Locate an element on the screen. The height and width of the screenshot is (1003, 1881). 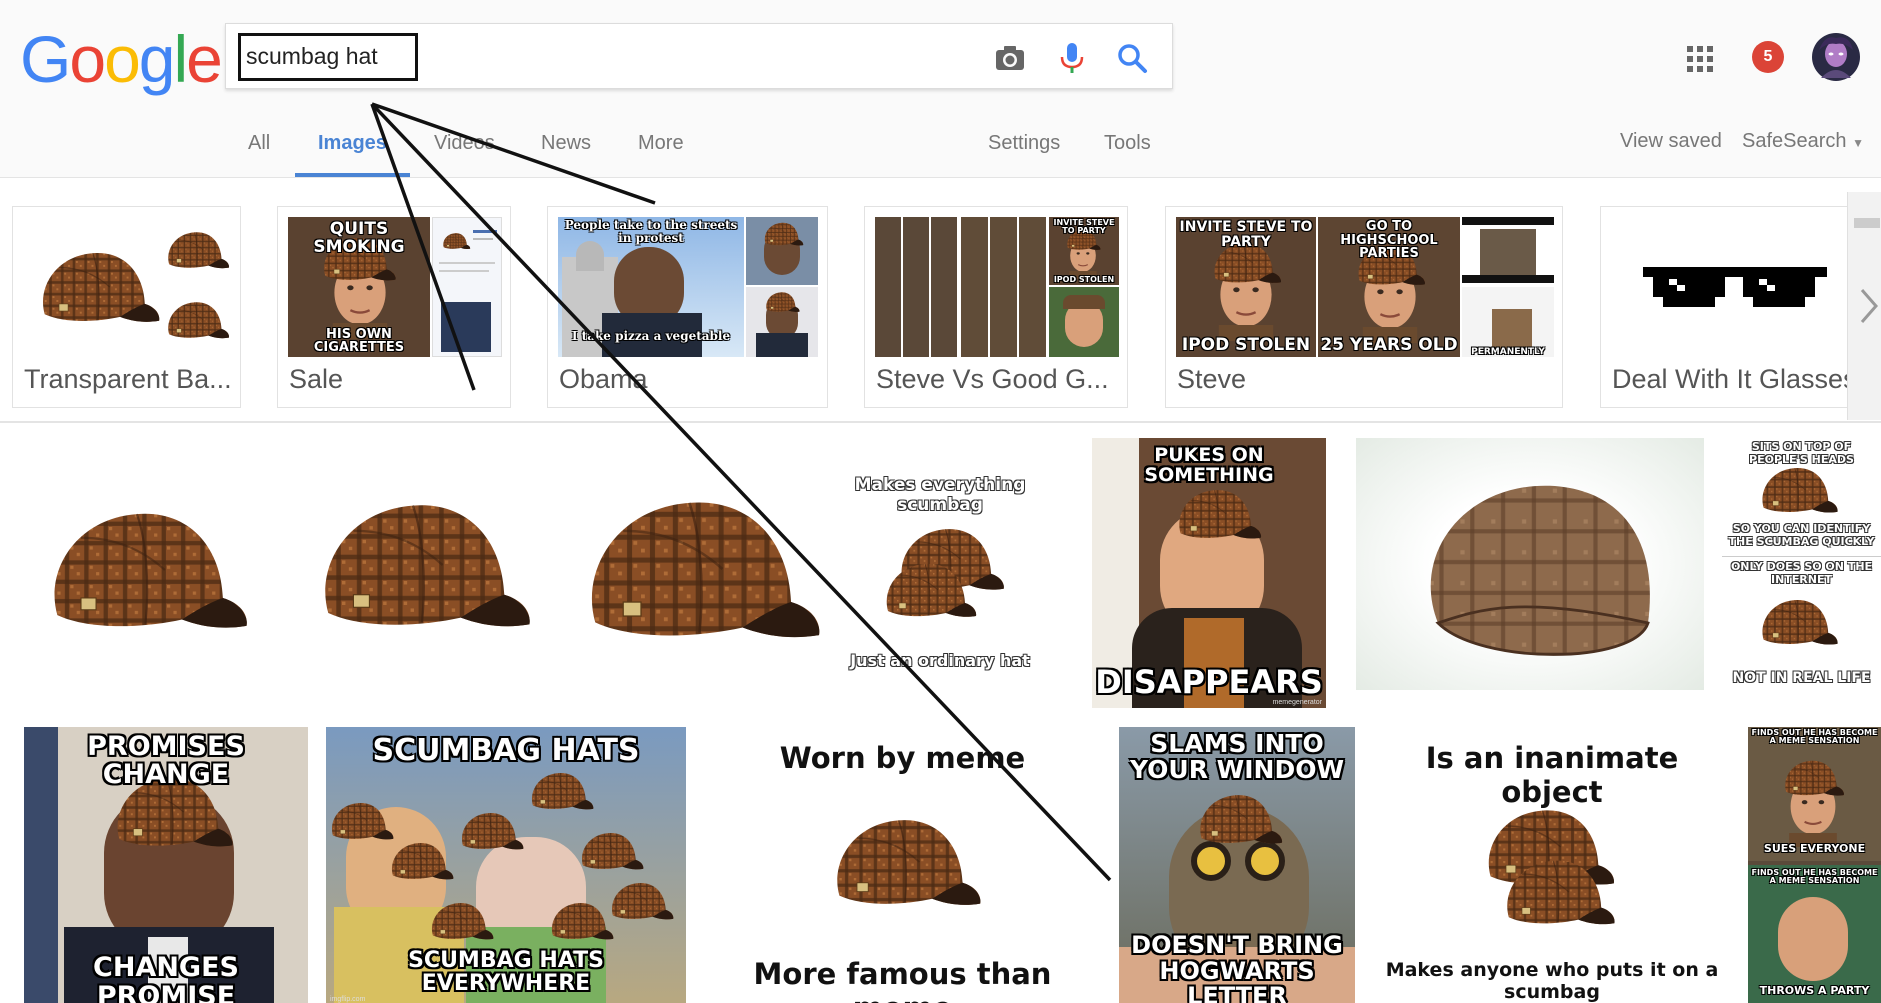
meme-caption-top: PROMISES CHANGE is located at coordinates (166, 761).